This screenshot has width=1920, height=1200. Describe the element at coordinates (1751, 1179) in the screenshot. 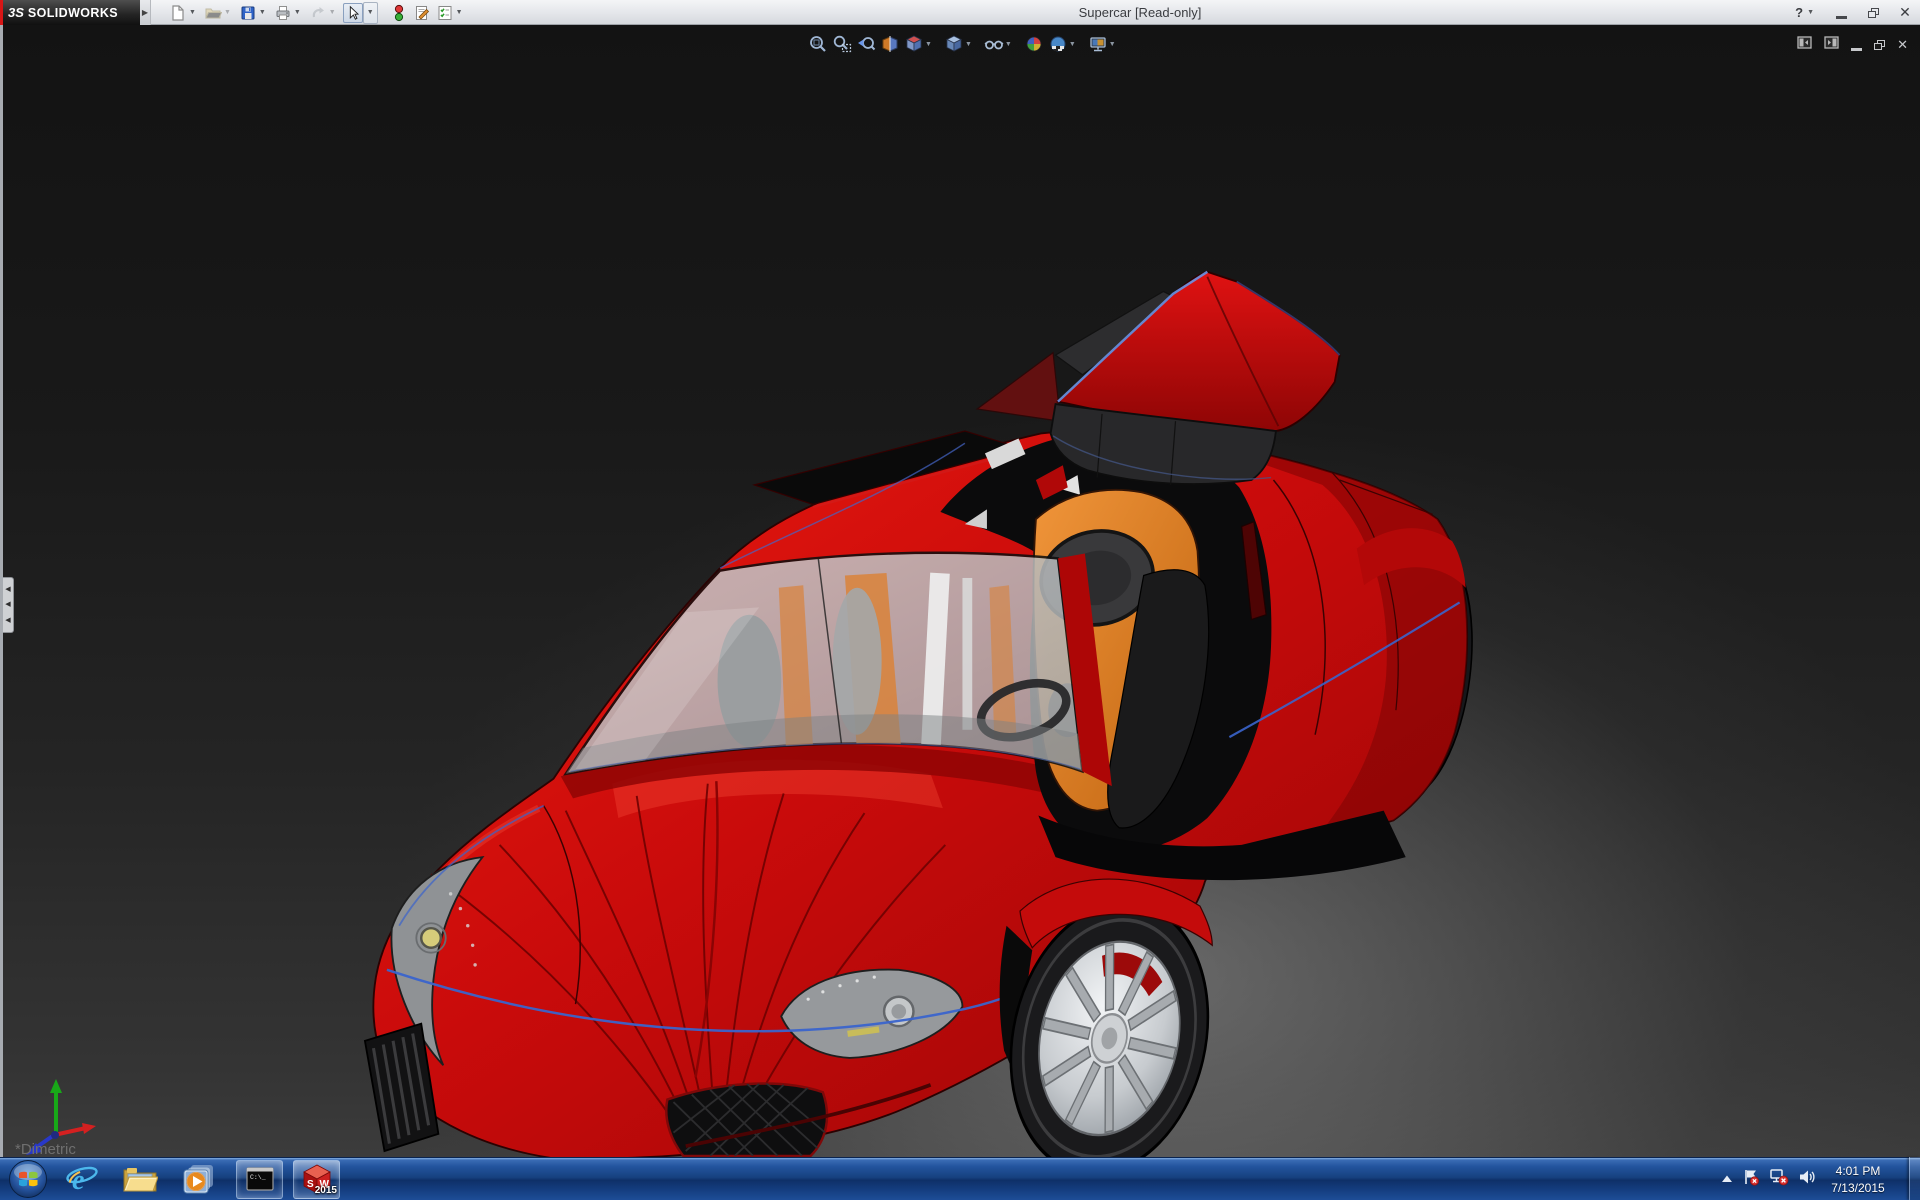

I see `action-center-flag-icon` at that location.